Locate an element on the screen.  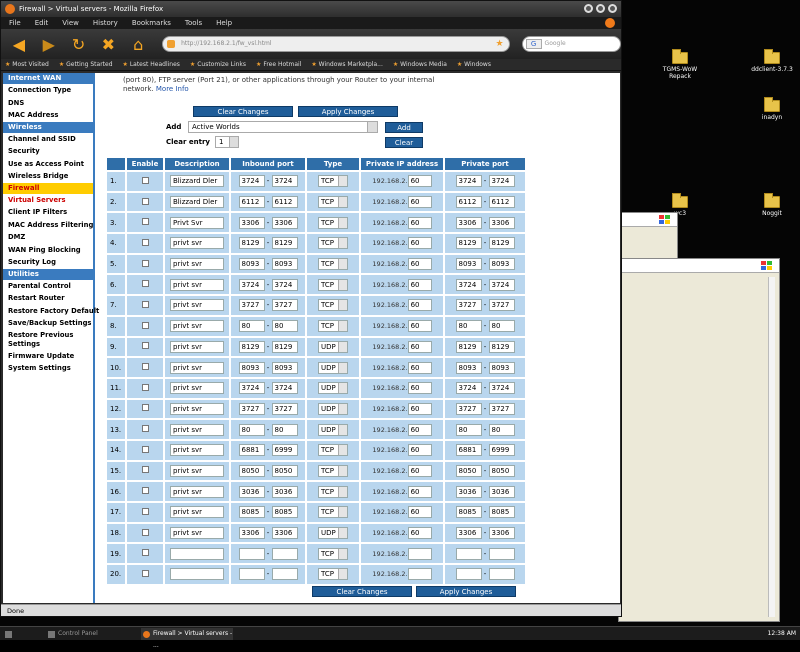
inbound-port-end-input: 6999 is located at coordinates (284, 450).